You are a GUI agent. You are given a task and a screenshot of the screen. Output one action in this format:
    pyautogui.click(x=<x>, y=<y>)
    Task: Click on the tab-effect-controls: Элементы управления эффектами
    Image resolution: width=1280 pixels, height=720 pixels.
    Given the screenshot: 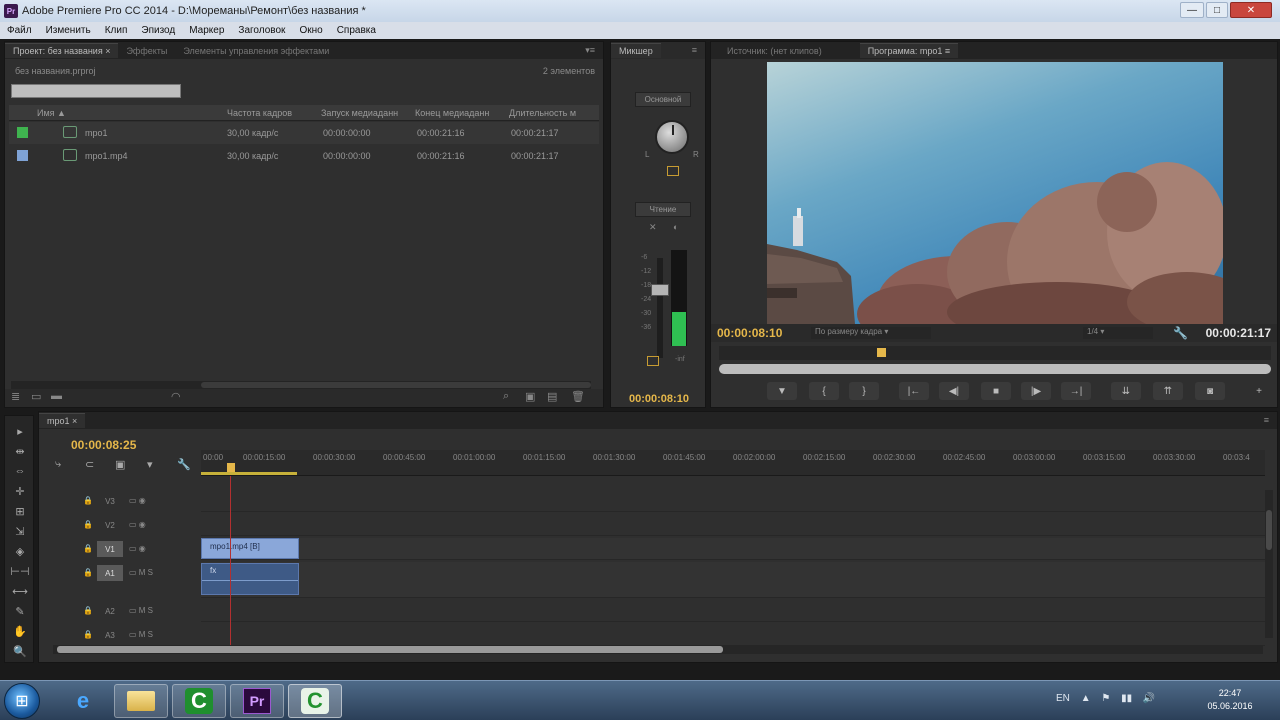 What is the action you would take?
    pyautogui.click(x=256, y=51)
    